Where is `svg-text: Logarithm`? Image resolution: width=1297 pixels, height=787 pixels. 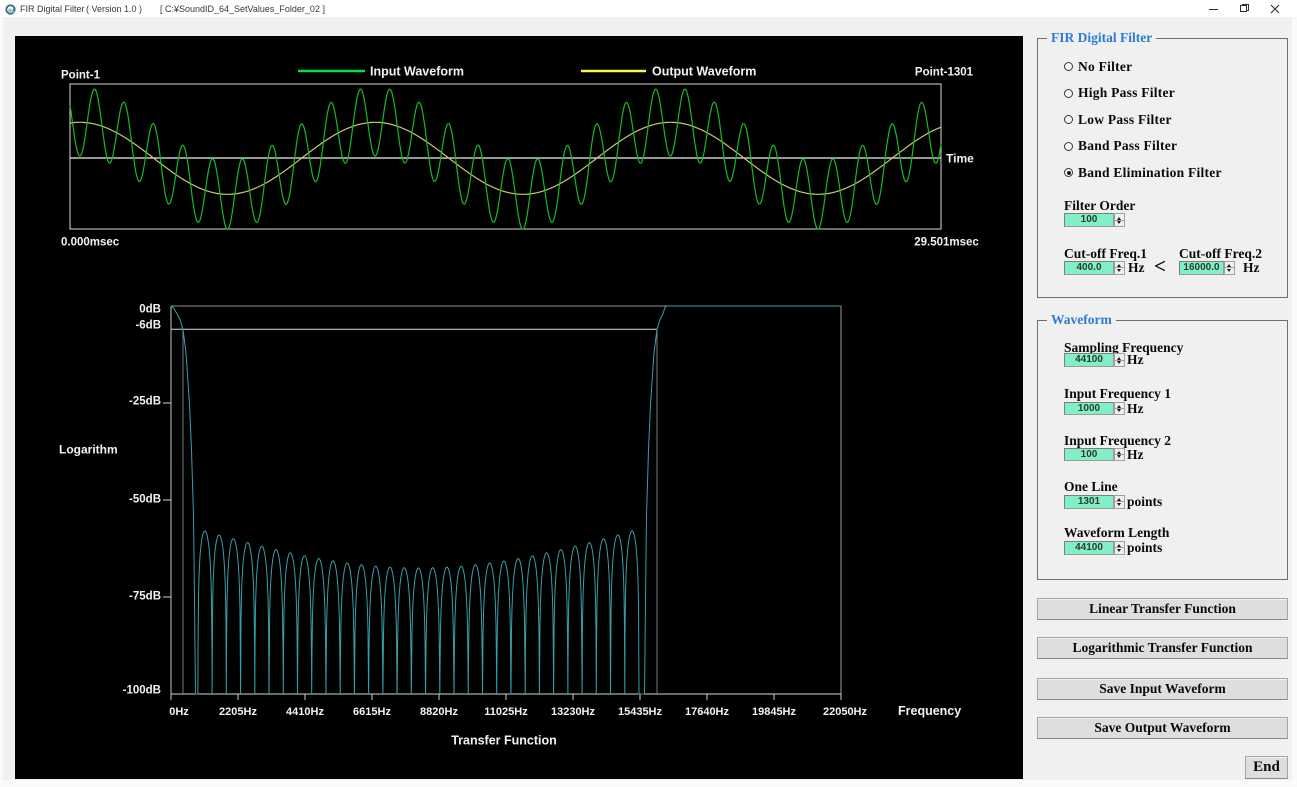
svg-text: Logarithm is located at coordinates (88, 450).